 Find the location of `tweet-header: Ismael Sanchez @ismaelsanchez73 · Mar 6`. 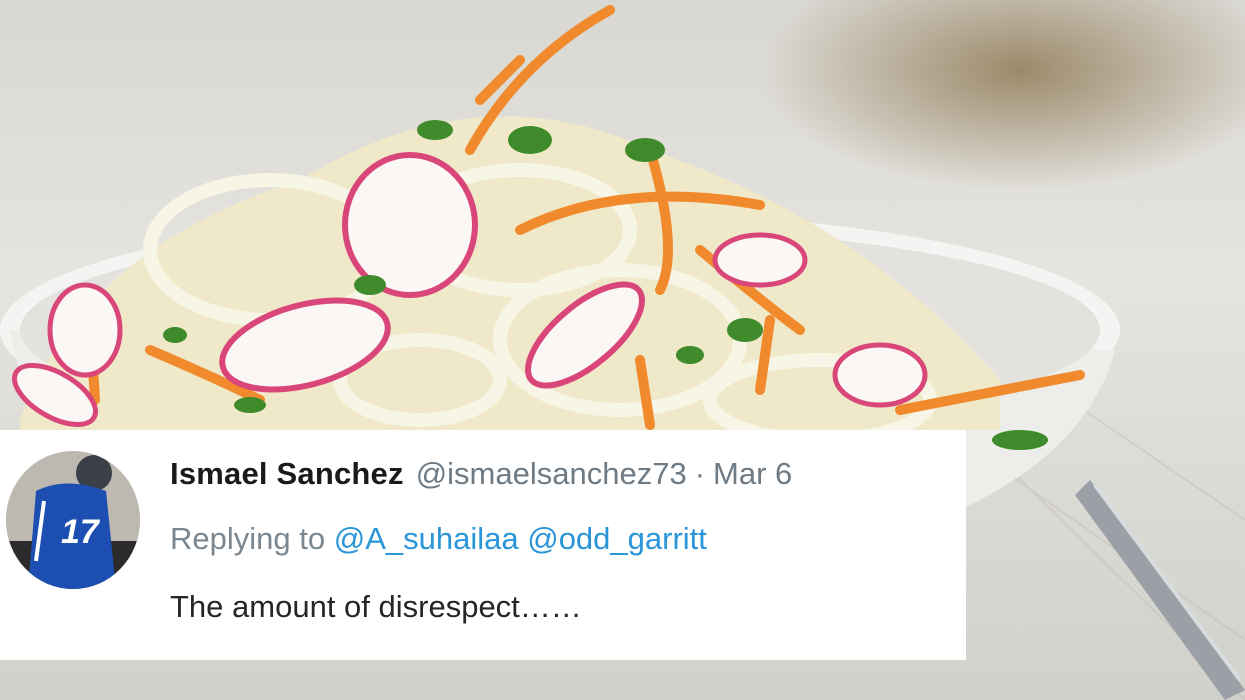

tweet-header: Ismael Sanchez @ismaelsanchez73 · Mar 6 is located at coordinates (481, 474).